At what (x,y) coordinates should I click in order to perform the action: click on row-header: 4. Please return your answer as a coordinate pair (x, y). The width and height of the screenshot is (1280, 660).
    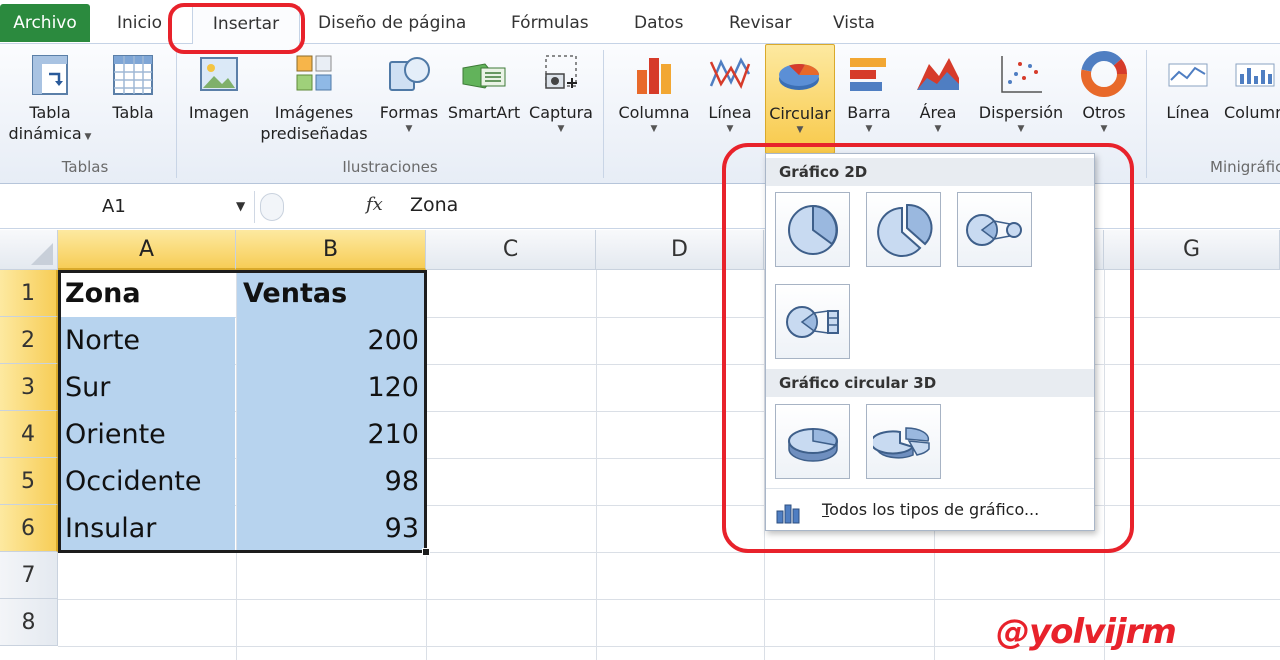
    Looking at the image, I should click on (29, 434).